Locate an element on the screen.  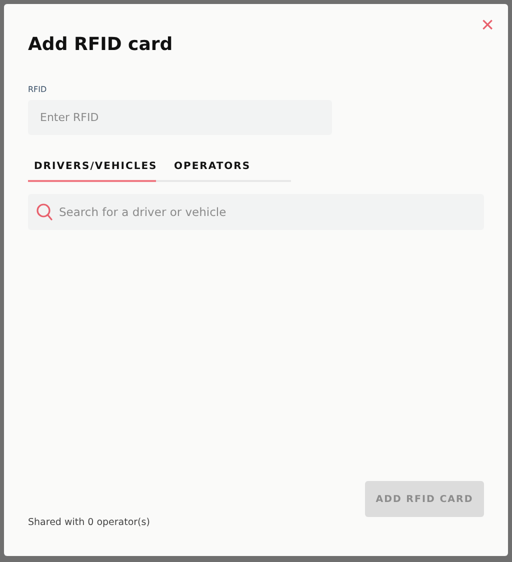
tab: OPERATORS is located at coordinates (206, 170).